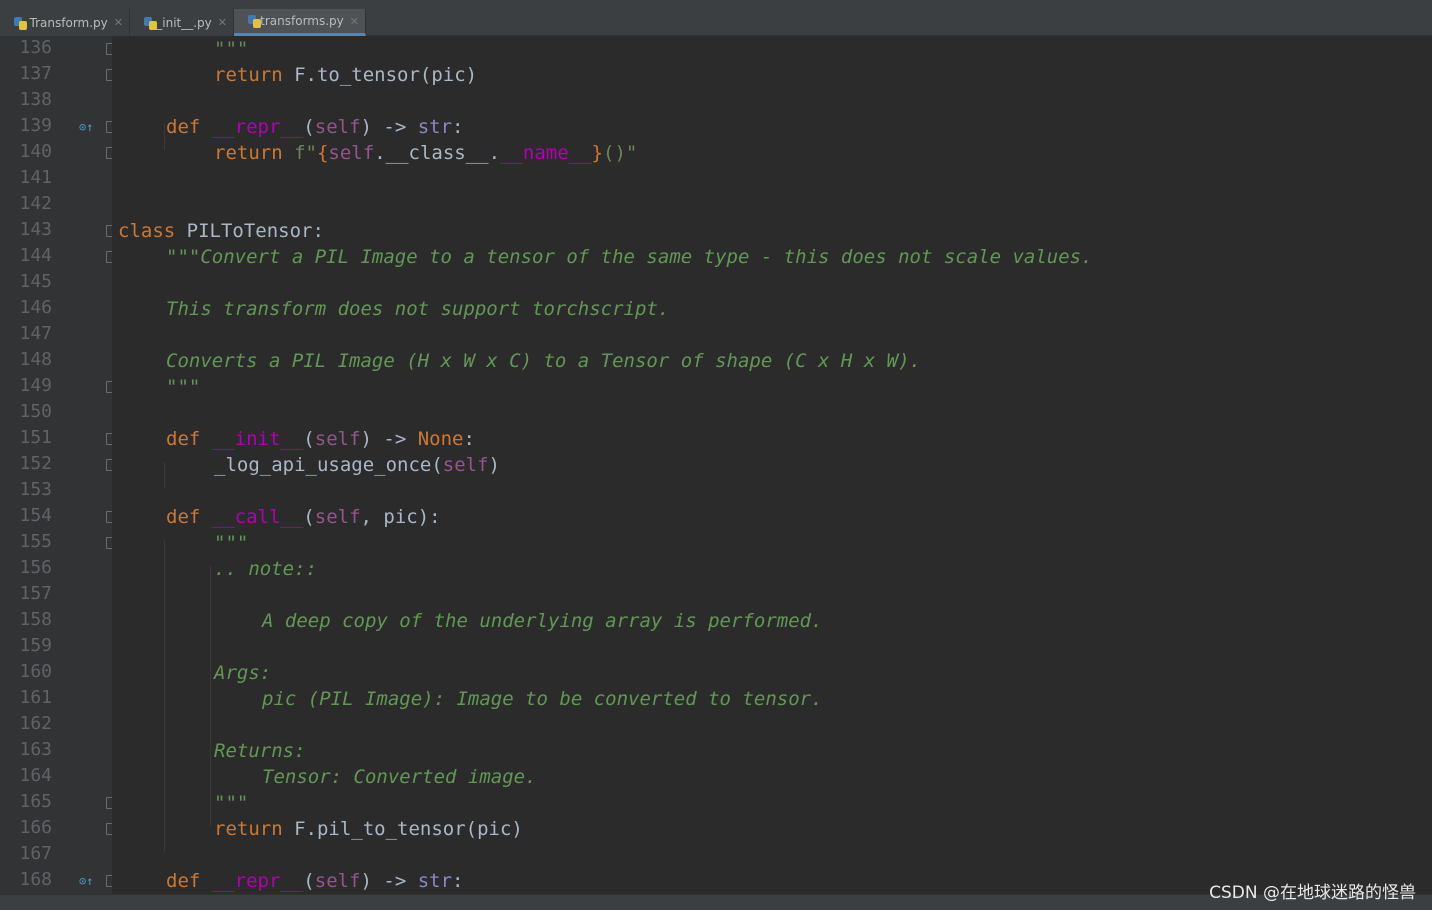 The image size is (1432, 910). What do you see at coordinates (35, 827) in the screenshot?
I see `line-number: 166` at bounding box center [35, 827].